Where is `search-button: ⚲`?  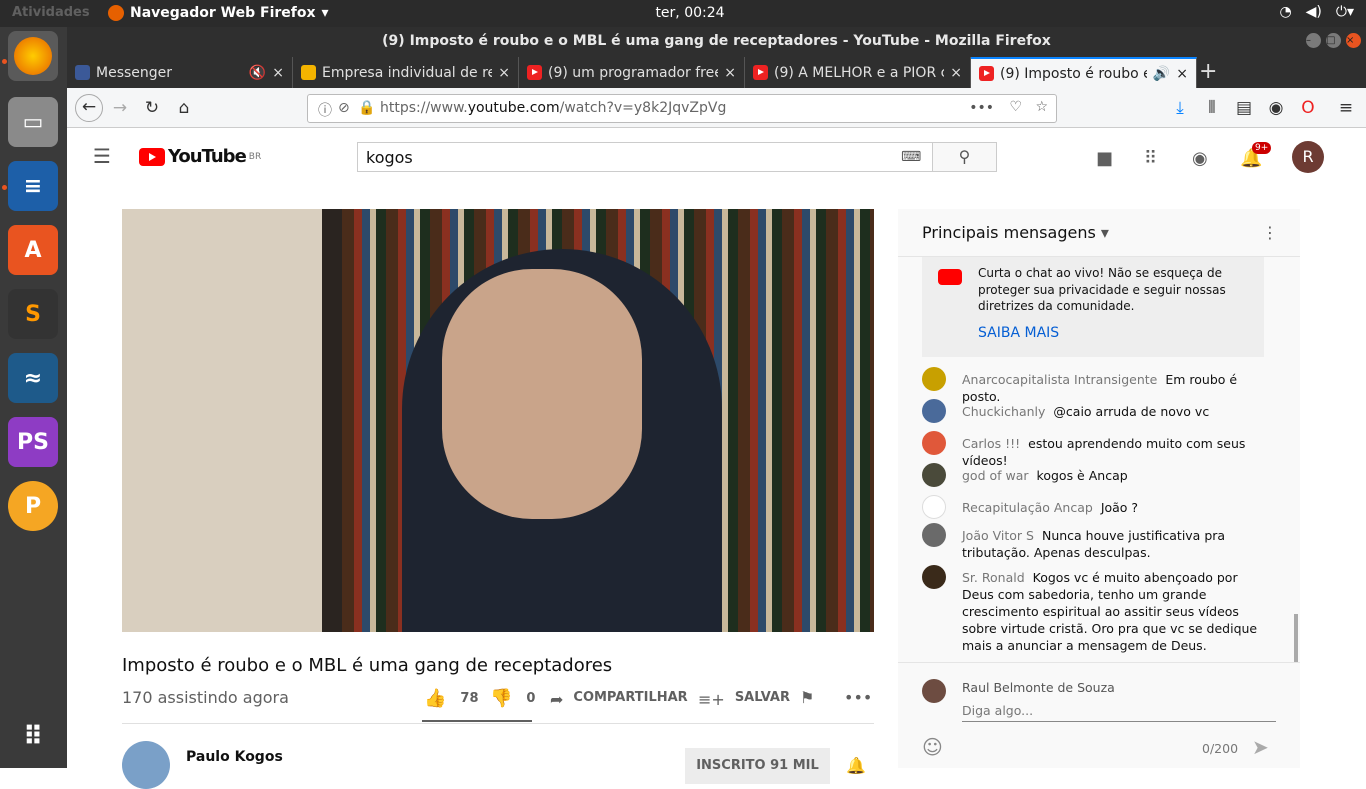 search-button: ⚲ is located at coordinates (964, 157).